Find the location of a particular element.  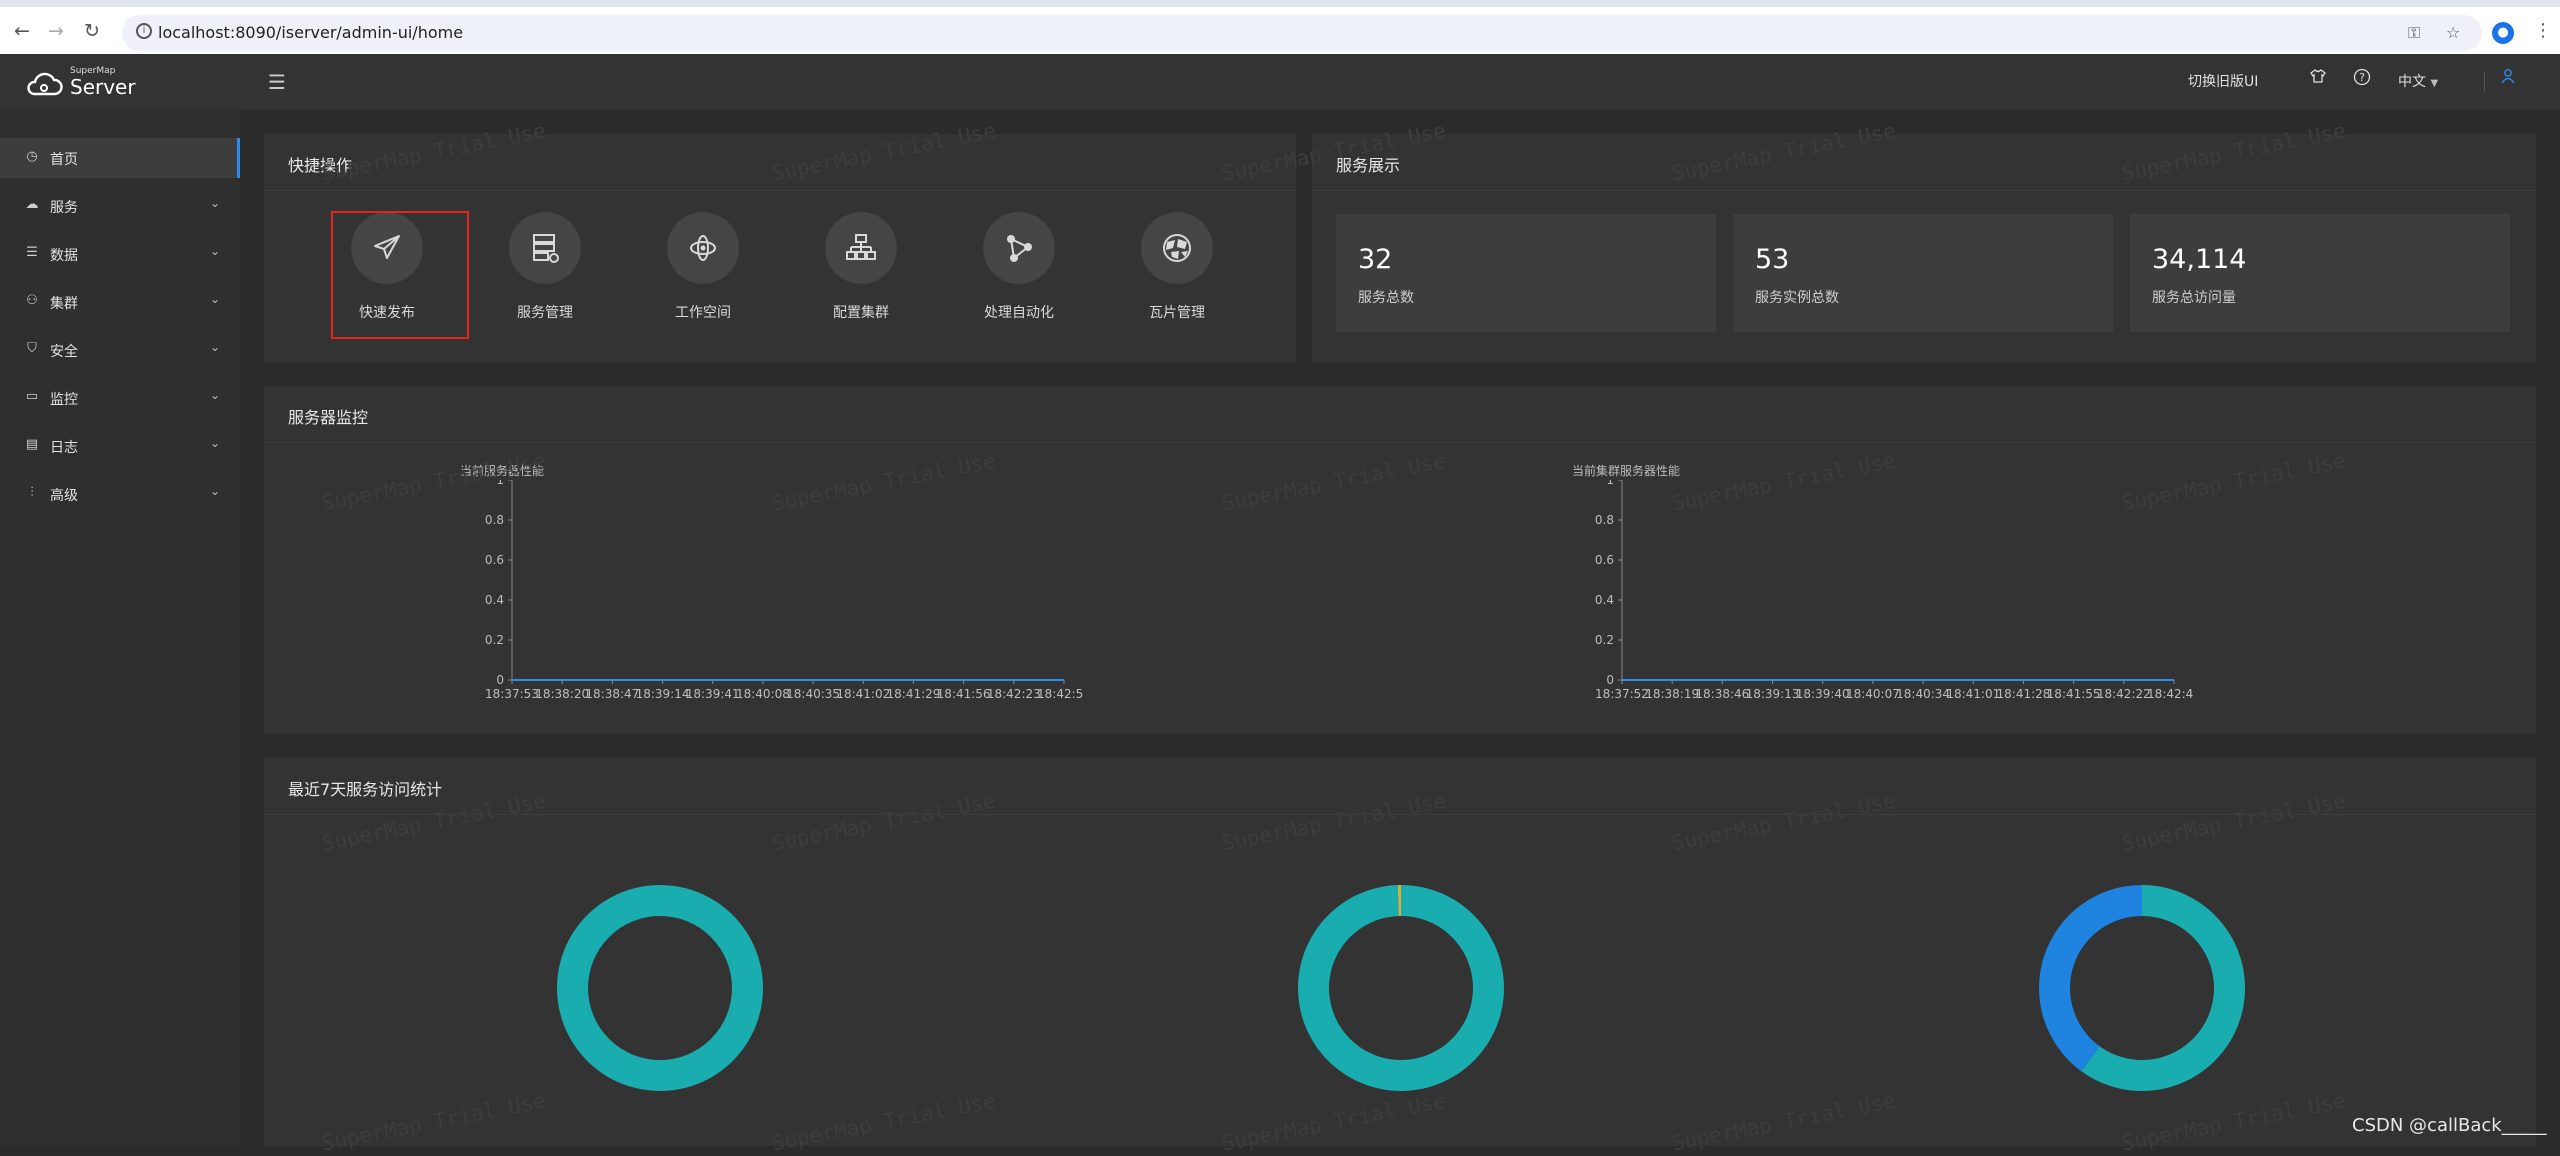

sidebar-item-data: ☰ 数据 ⌄ is located at coordinates (120, 254).